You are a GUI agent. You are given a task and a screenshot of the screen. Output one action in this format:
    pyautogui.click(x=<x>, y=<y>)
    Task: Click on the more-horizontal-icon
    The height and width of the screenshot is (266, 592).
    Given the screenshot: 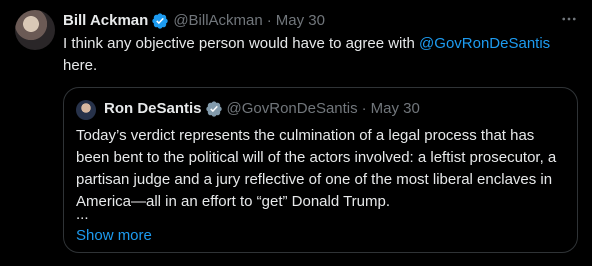 What is the action you would take?
    pyautogui.click(x=569, y=19)
    